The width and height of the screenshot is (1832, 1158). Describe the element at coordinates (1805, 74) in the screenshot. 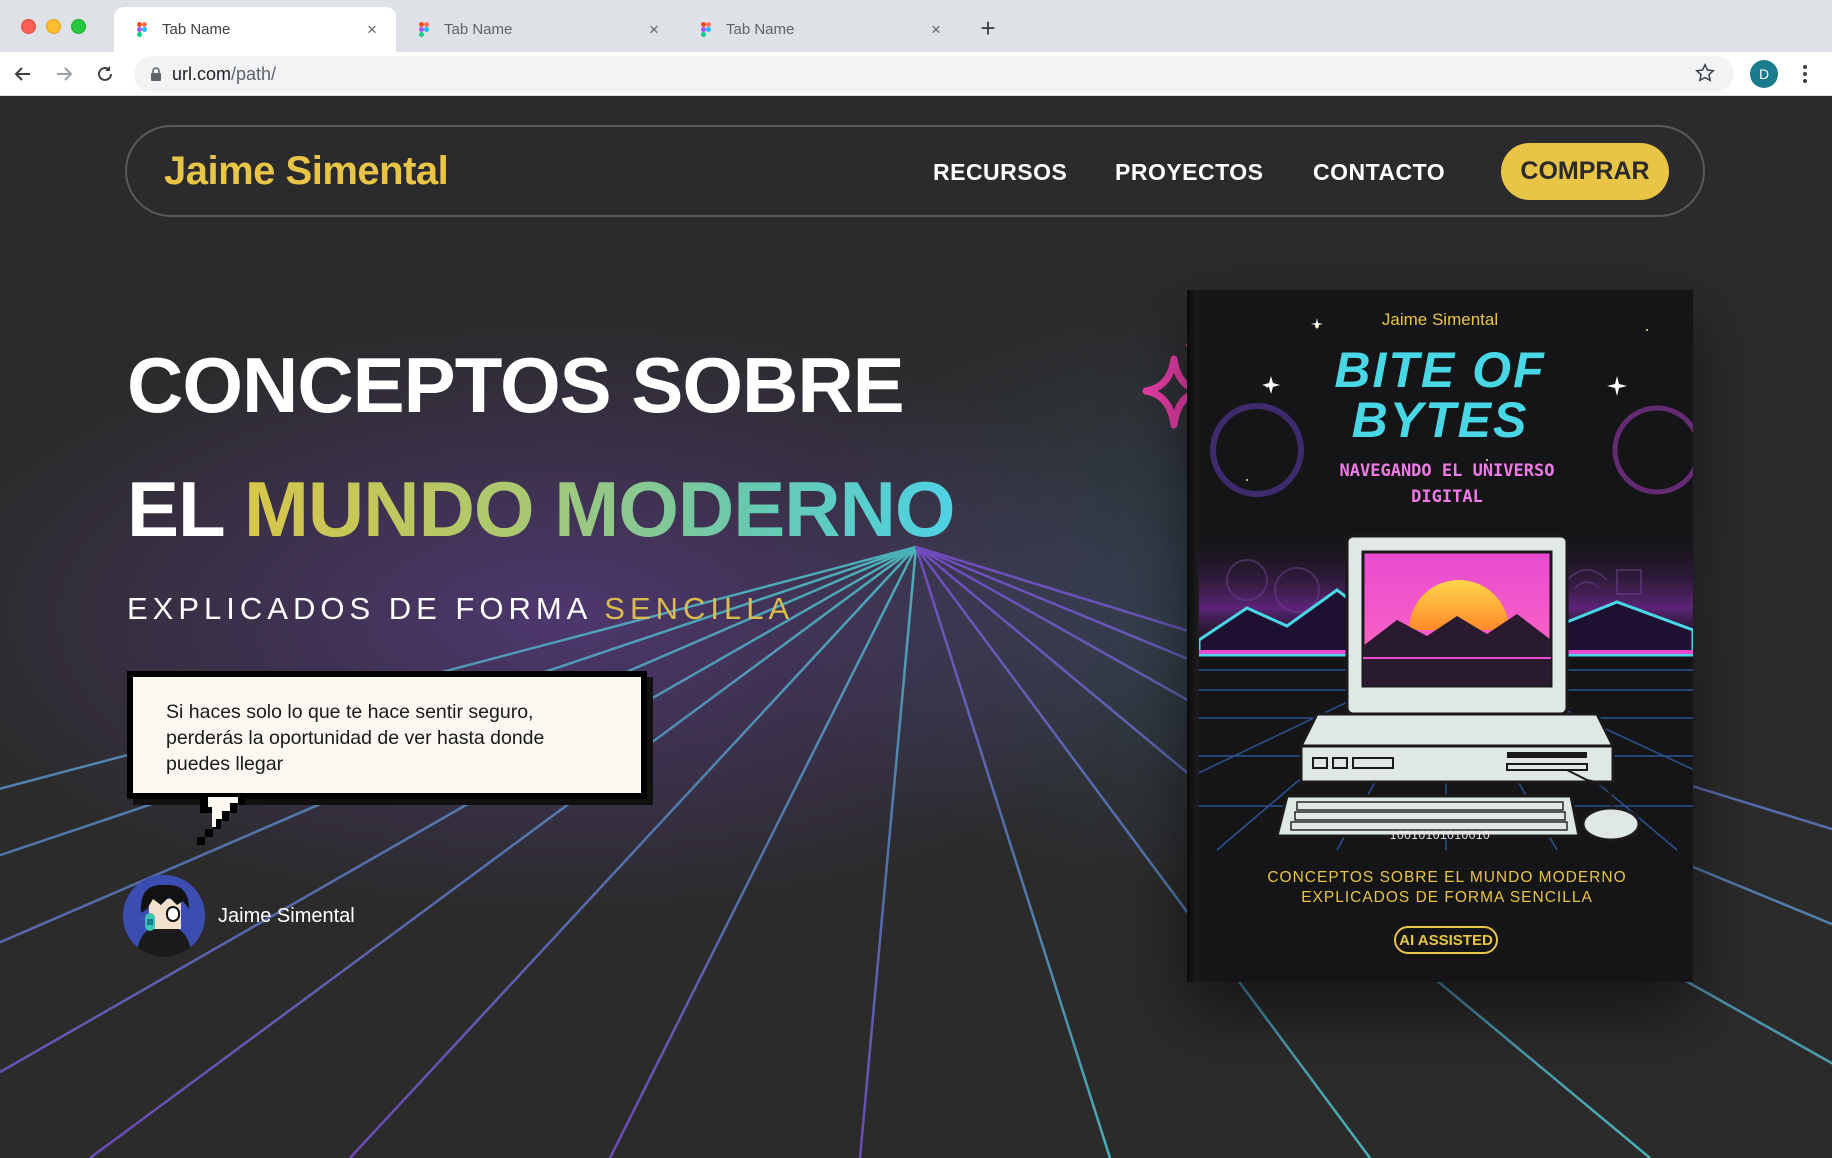

I see `kebab-menu-icon` at that location.